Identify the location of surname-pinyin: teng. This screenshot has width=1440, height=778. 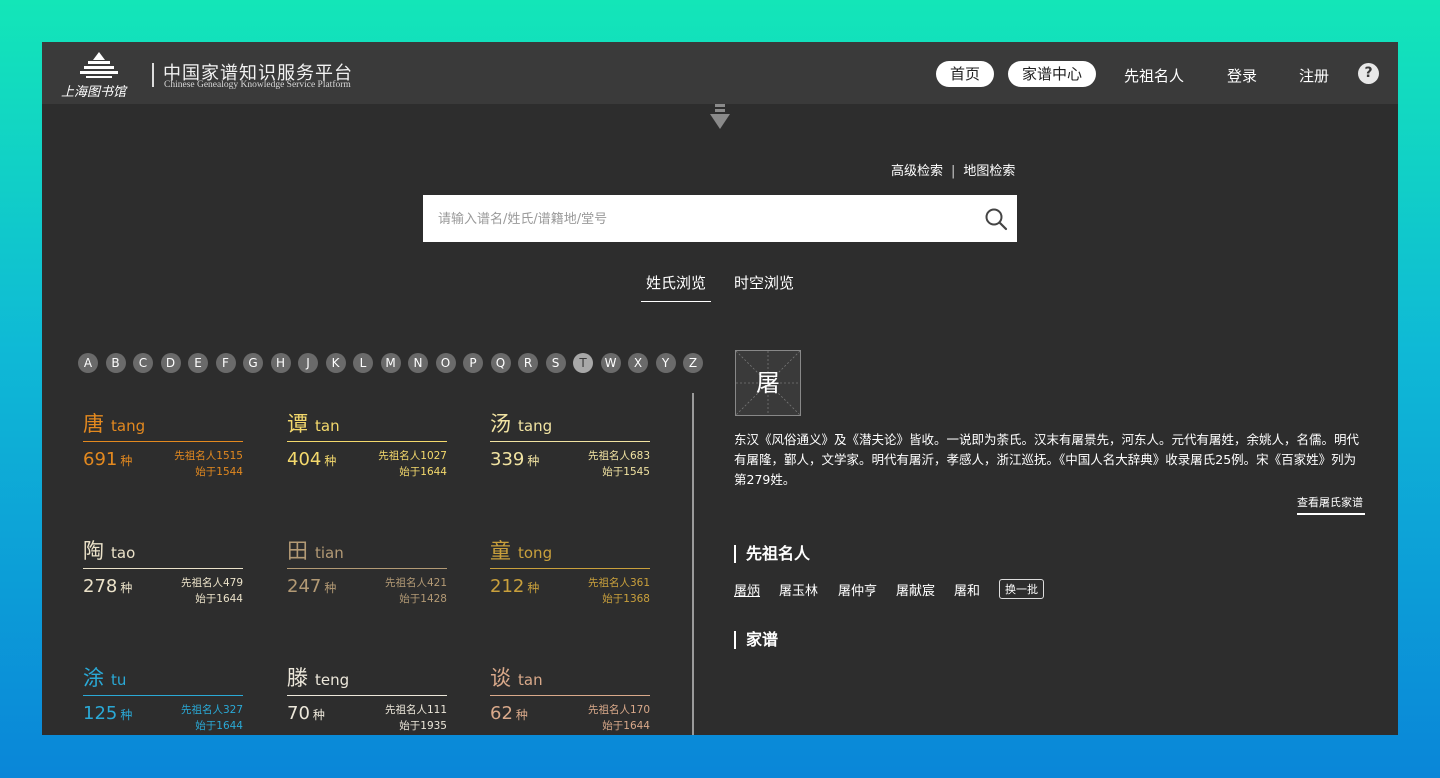
(332, 680).